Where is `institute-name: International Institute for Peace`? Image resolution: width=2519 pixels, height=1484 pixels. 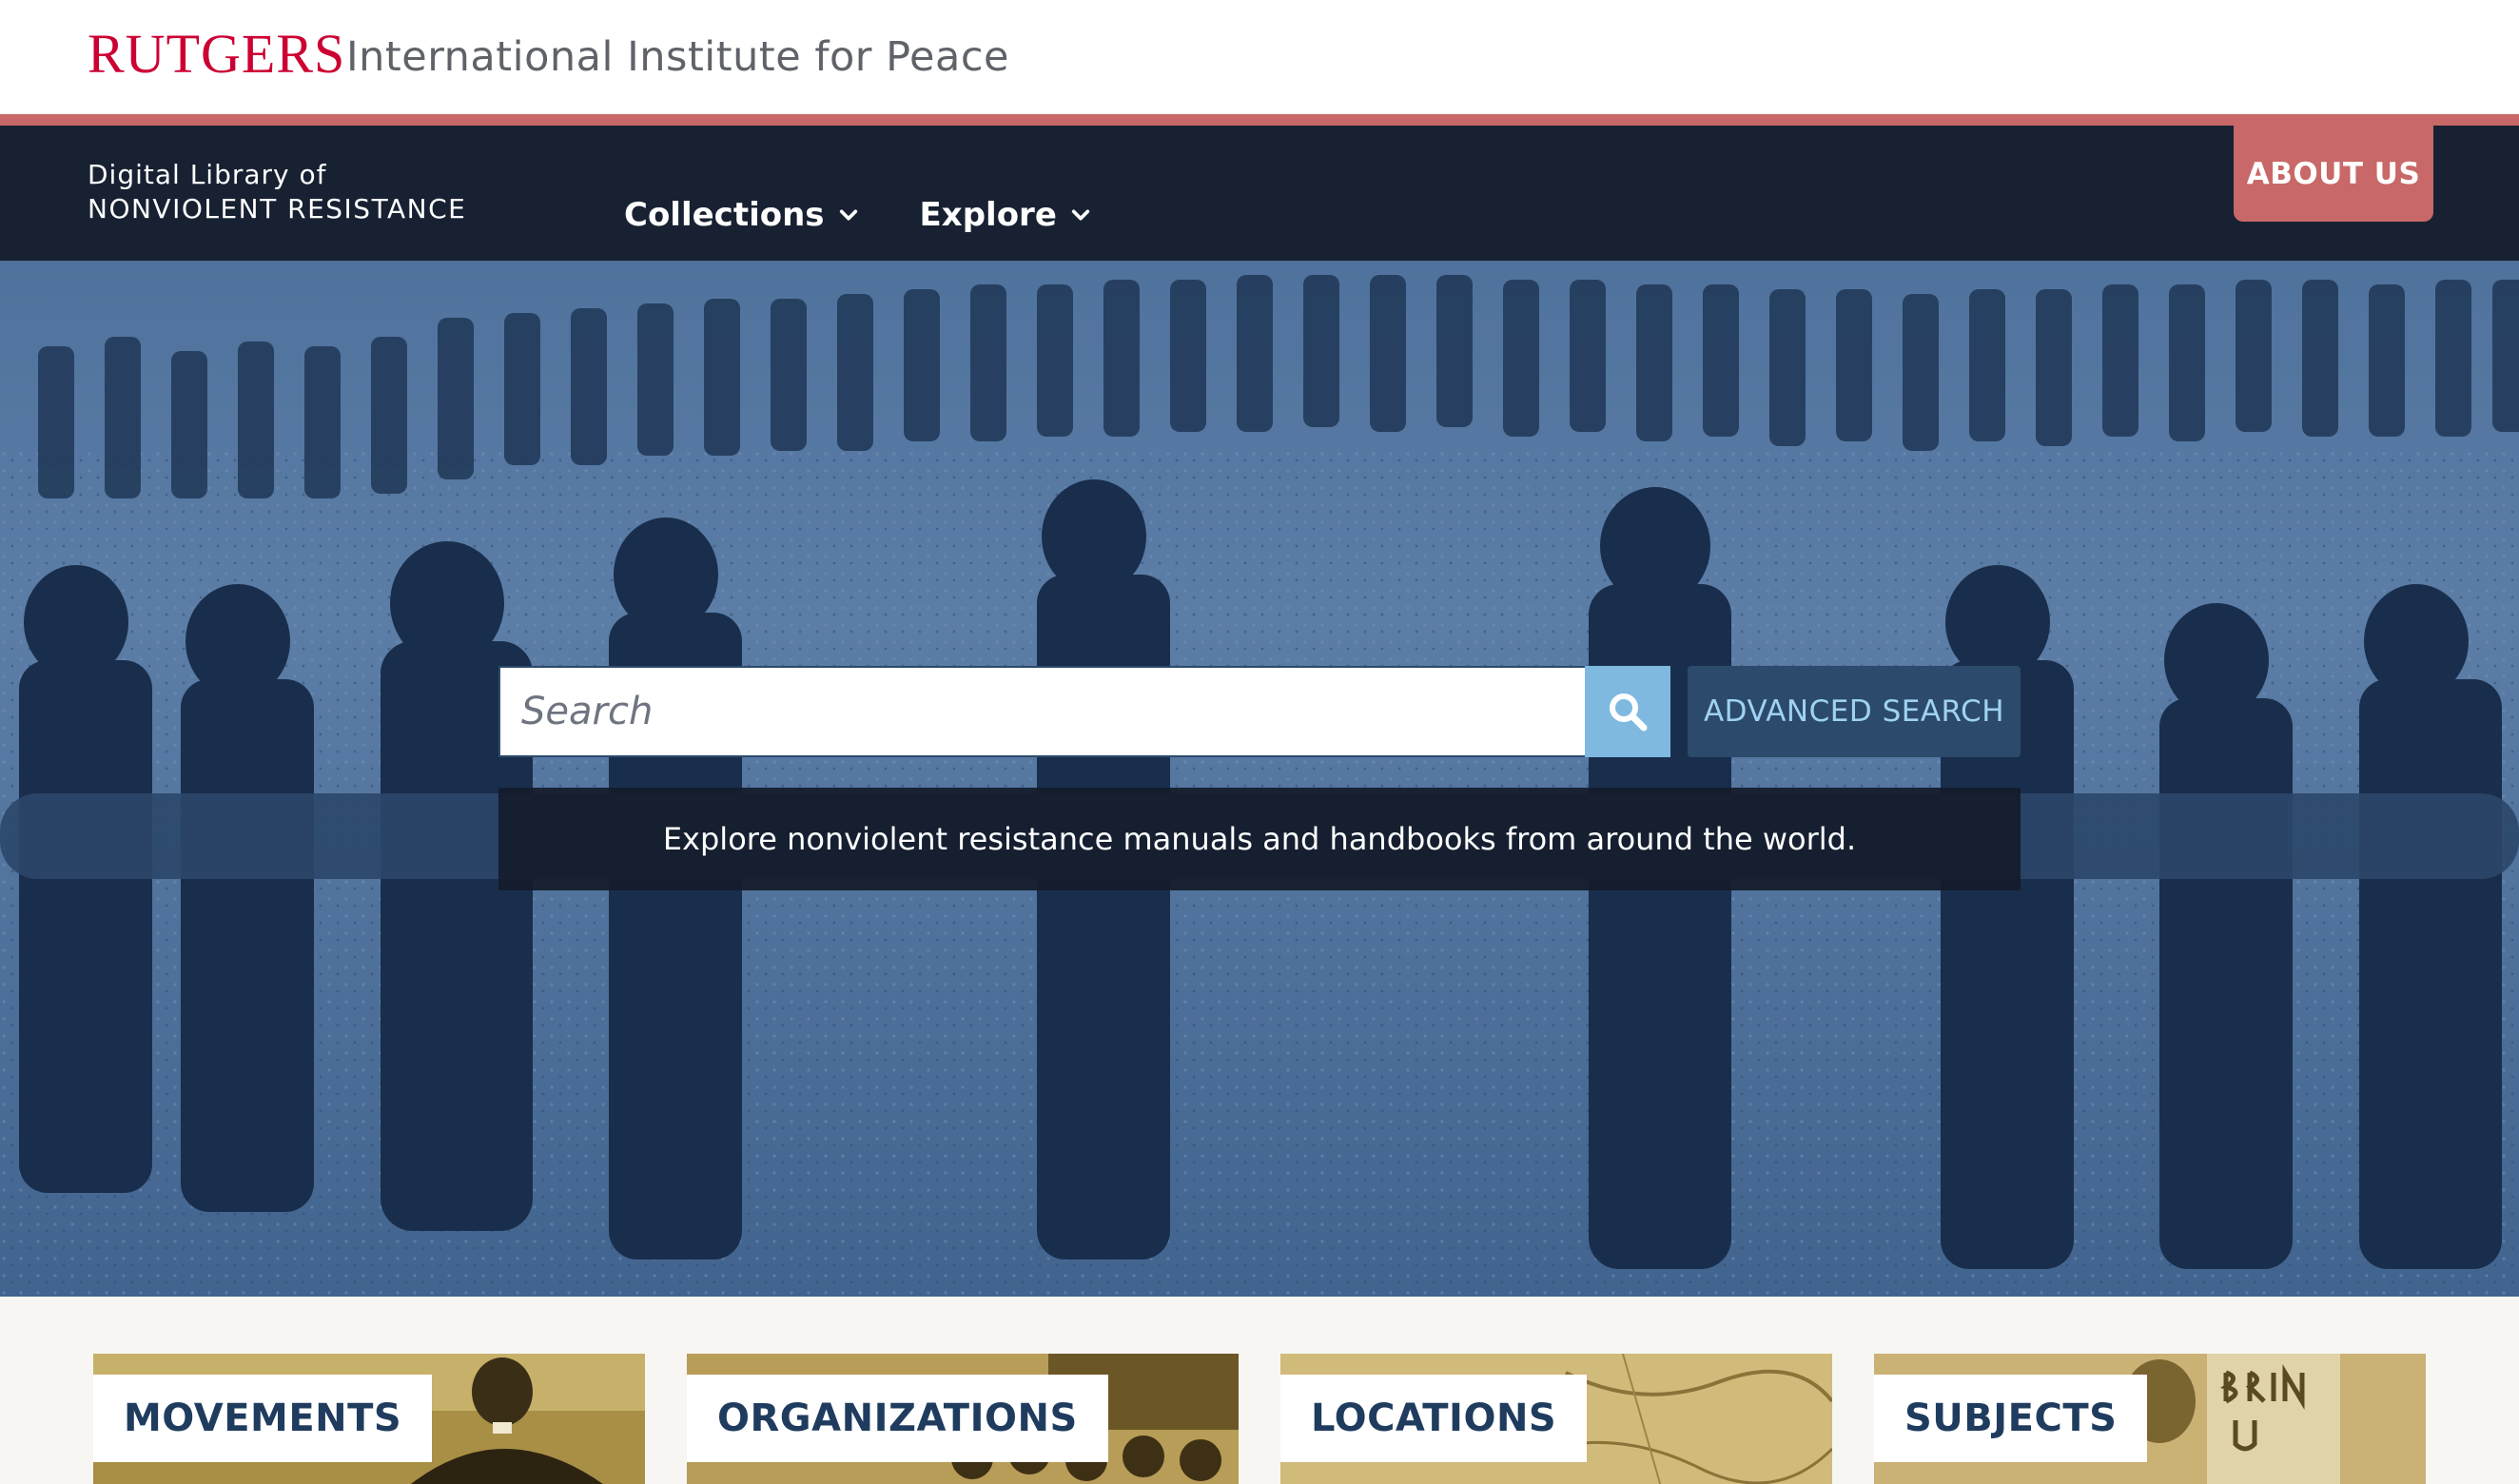 institute-name: International Institute for Peace is located at coordinates (677, 57).